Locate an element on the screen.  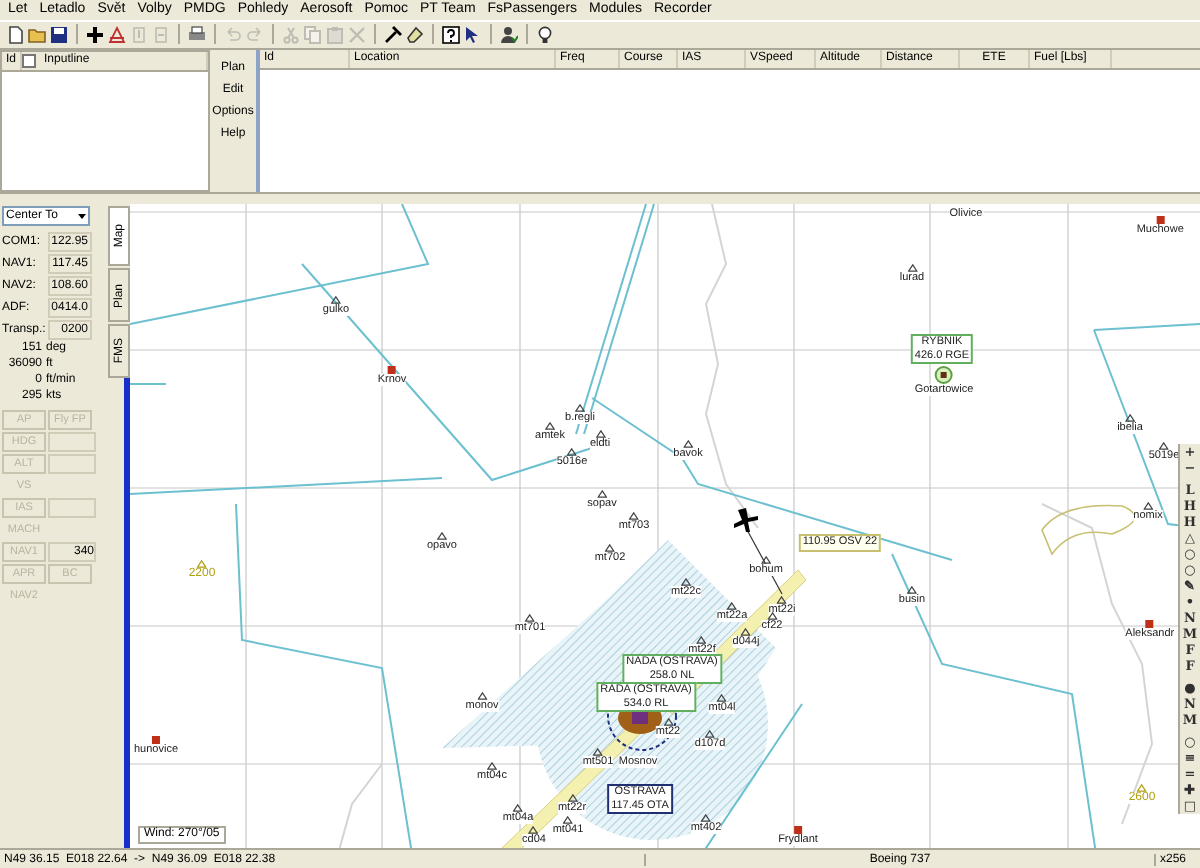
pointer-icon is located at coordinates (473, 34).